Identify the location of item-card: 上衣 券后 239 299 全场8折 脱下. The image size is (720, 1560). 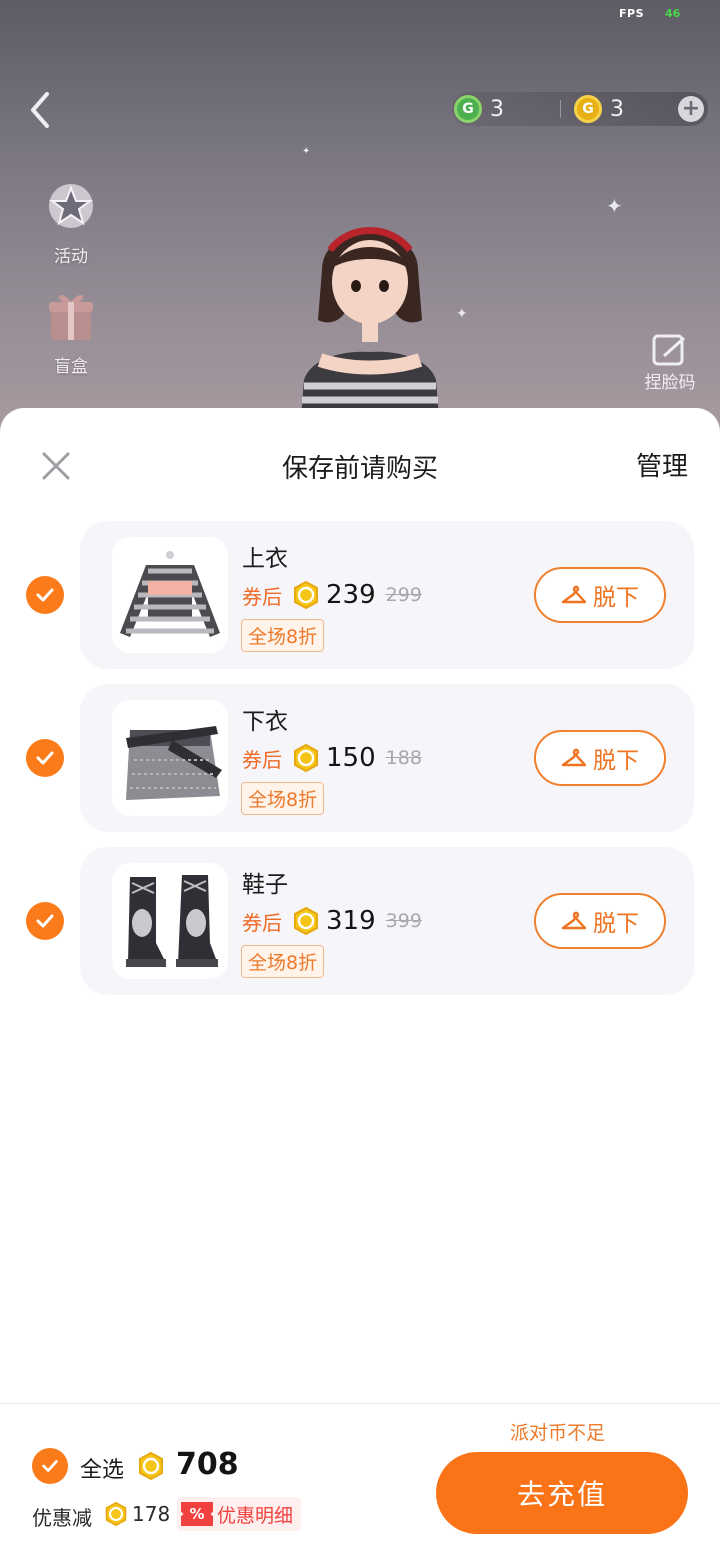
(387, 595).